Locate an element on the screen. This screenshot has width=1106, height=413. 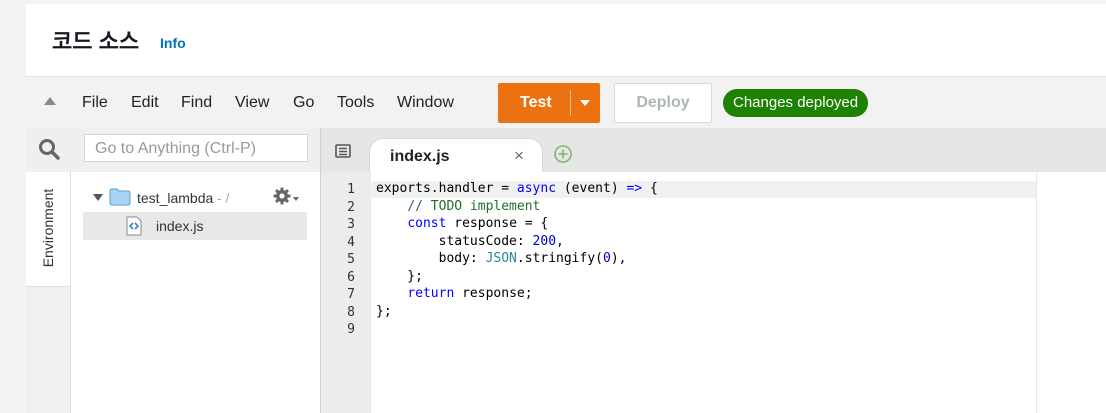
tree-folder-test-lambda: test_lambda - / is located at coordinates (195, 198).